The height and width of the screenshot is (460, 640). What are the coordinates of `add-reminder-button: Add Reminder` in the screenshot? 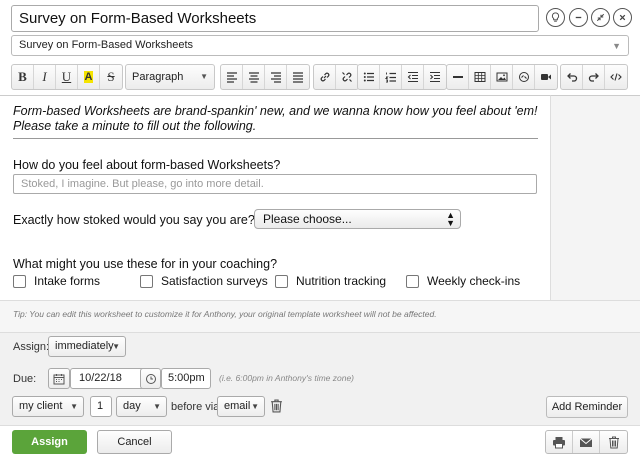 It's located at (587, 407).